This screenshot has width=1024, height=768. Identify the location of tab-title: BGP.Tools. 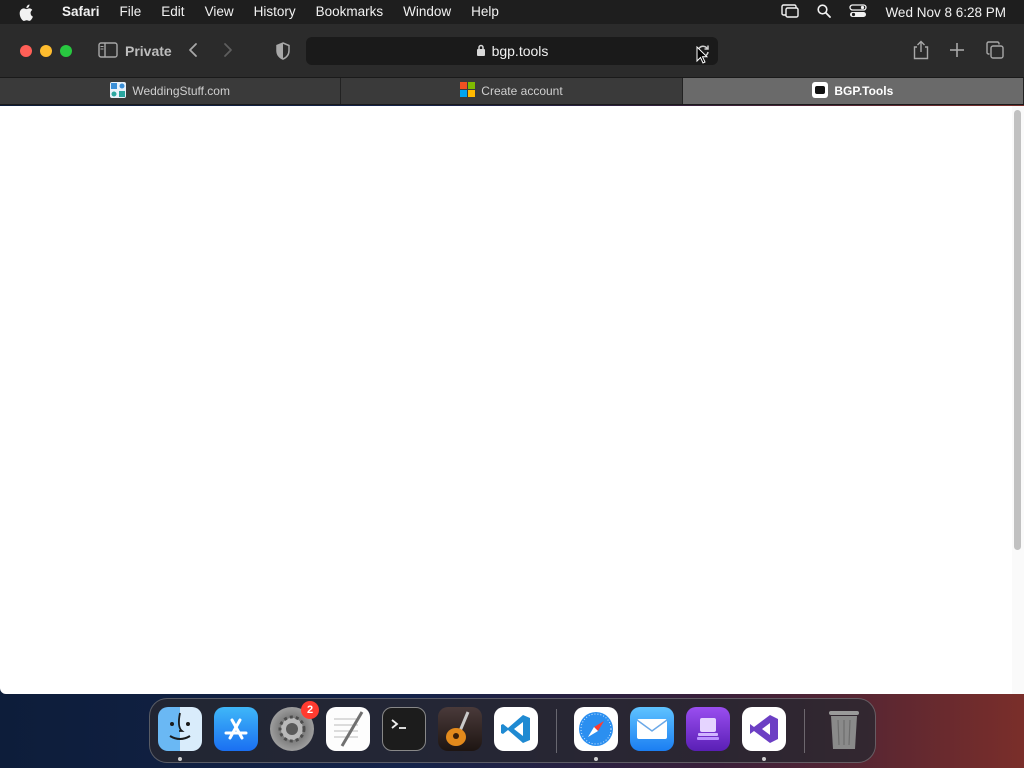
(864, 91).